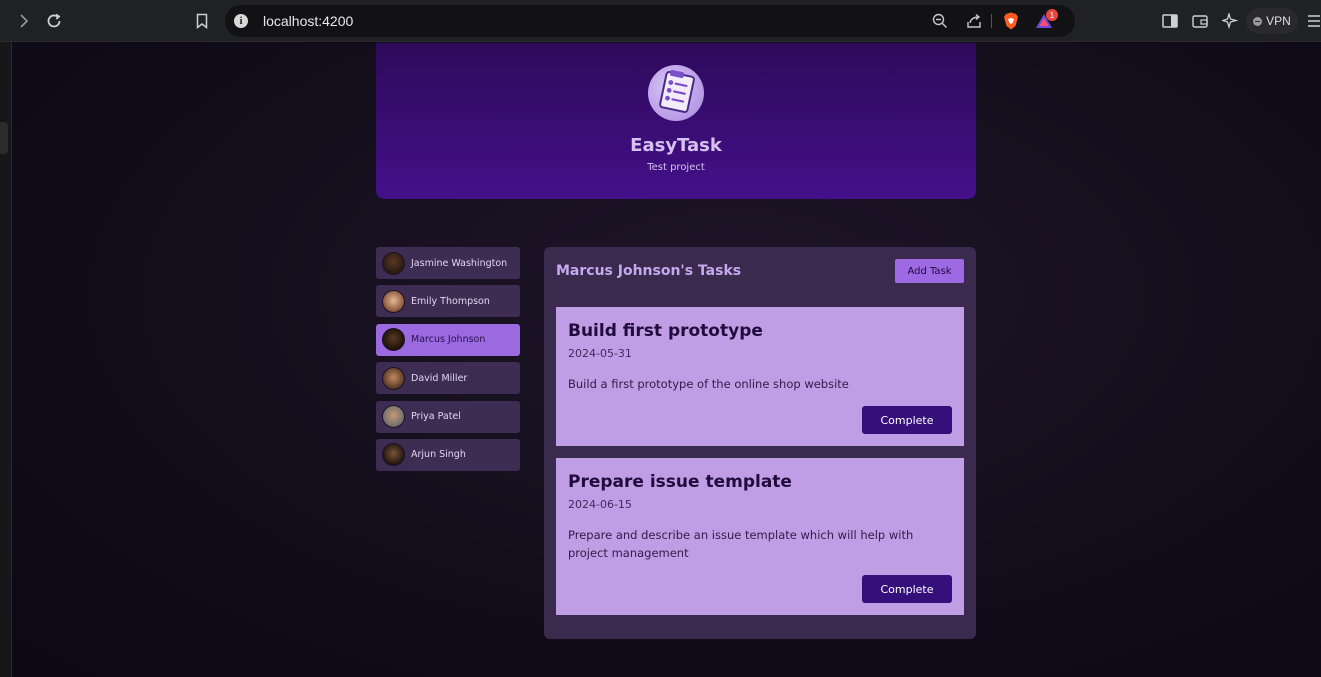 Image resolution: width=1321 pixels, height=677 pixels. What do you see at coordinates (1258, 21) in the screenshot?
I see `vpn-status-icon` at bounding box center [1258, 21].